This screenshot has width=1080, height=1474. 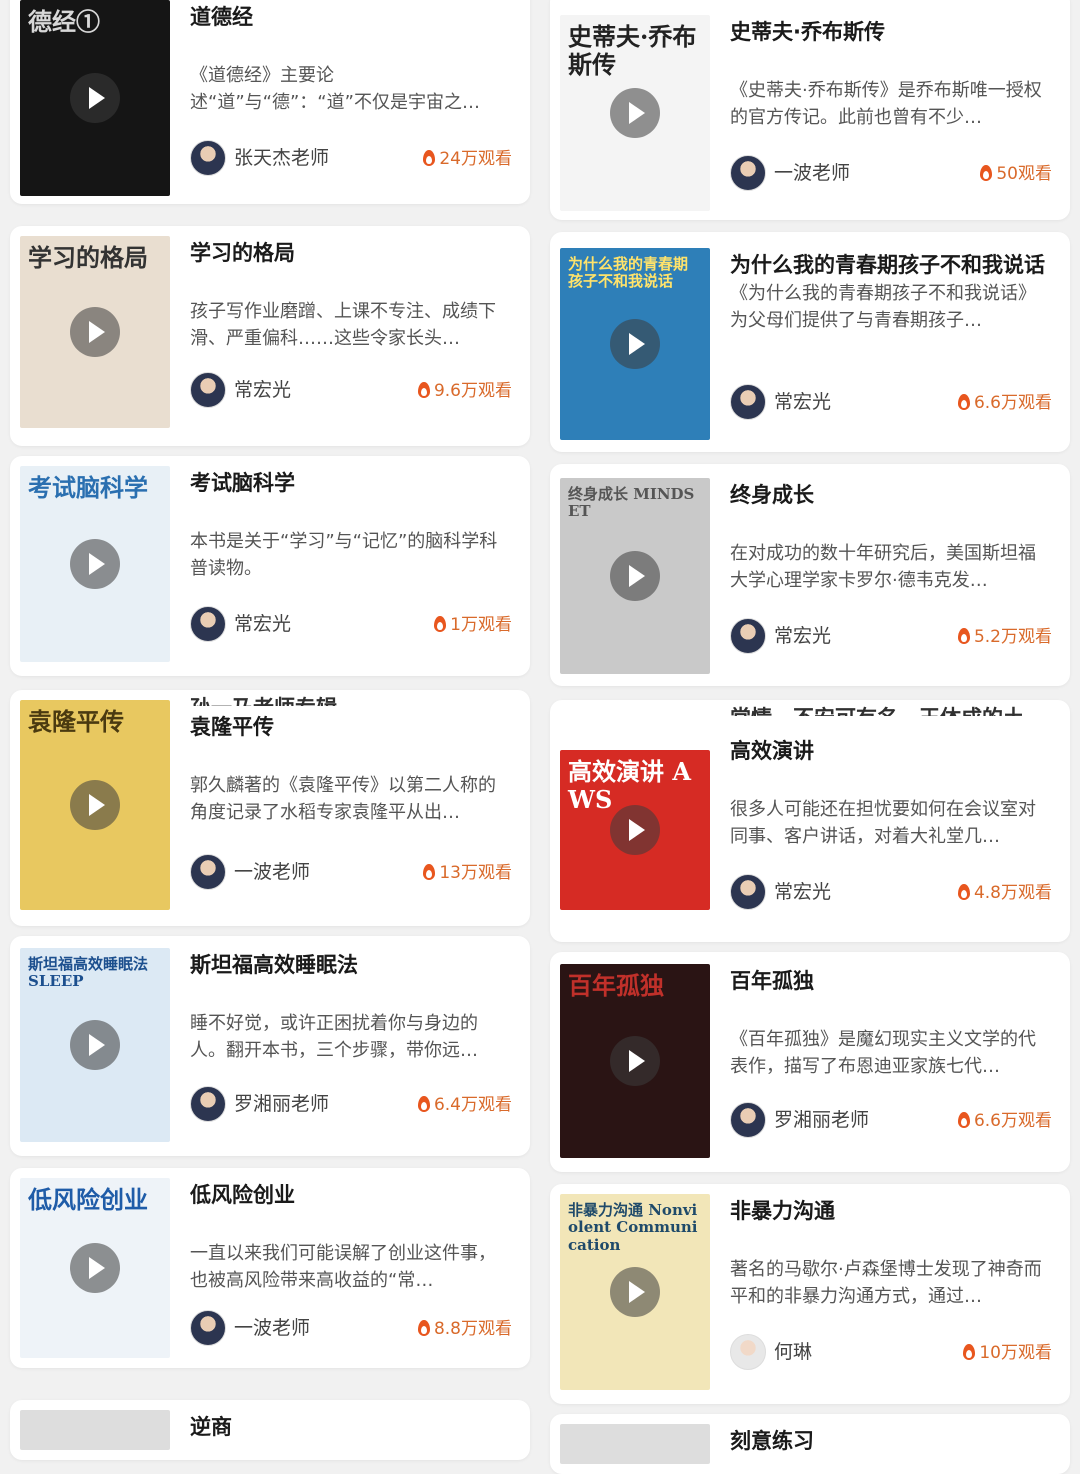 What do you see at coordinates (1016, 171) in the screenshot?
I see `view-count: 50观看` at bounding box center [1016, 171].